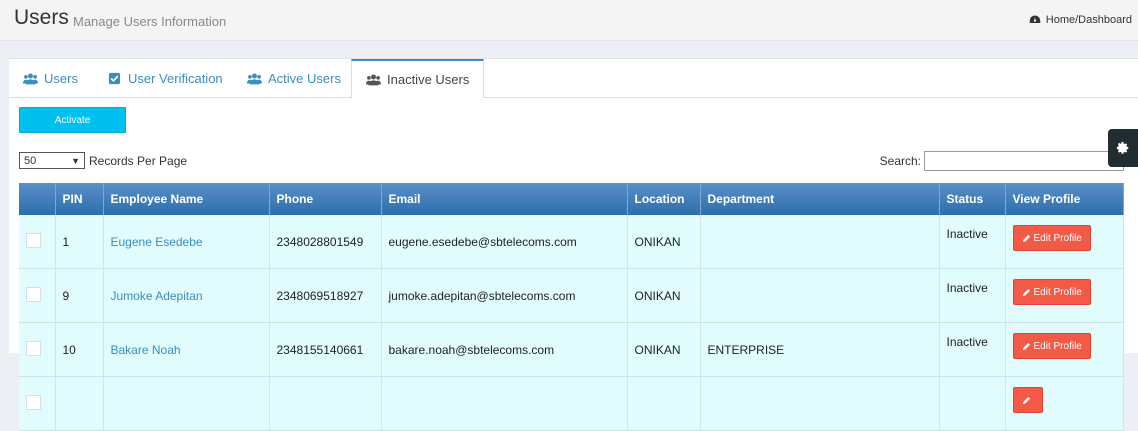 The height and width of the screenshot is (431, 1138). Describe the element at coordinates (186, 403) in the screenshot. I see `employee-name-link` at that location.